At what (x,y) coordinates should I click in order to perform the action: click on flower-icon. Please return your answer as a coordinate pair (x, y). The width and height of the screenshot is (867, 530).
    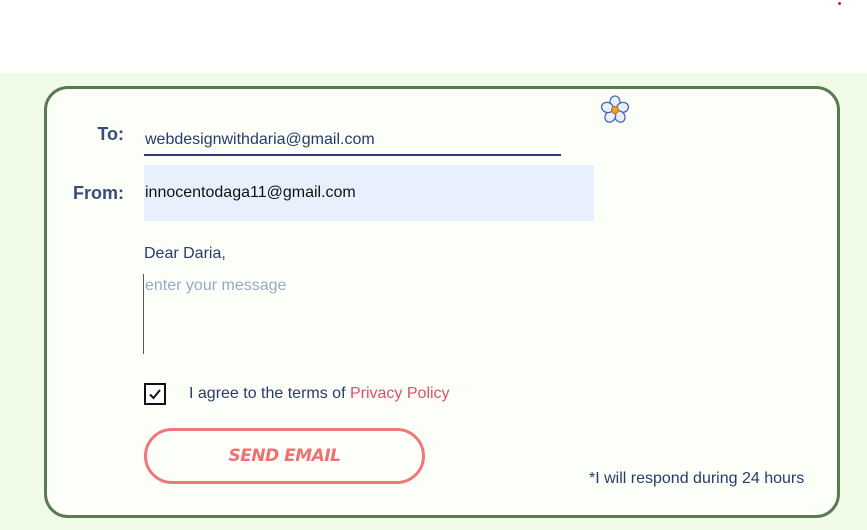
    Looking at the image, I should click on (615, 109).